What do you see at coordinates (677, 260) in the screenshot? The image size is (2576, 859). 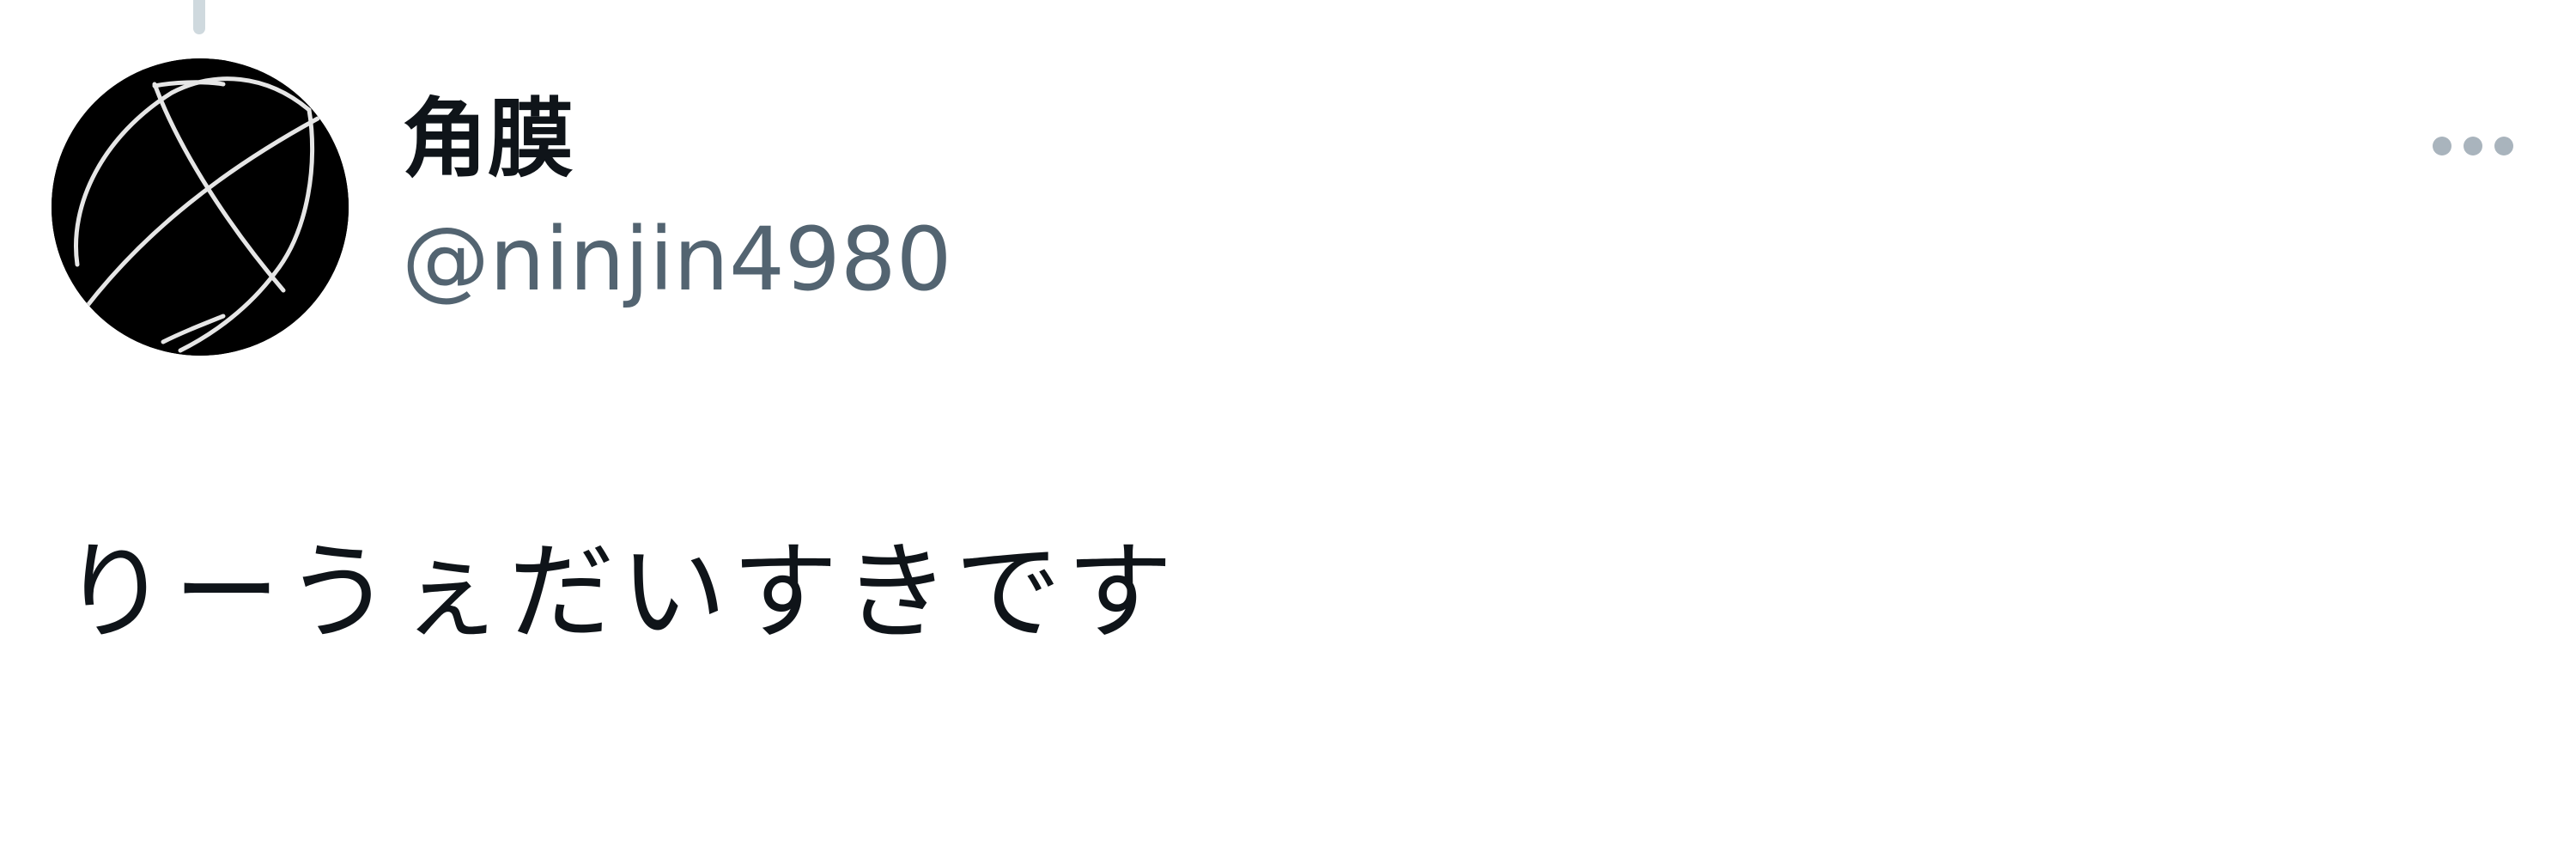 I see `author-handle: @ninjin4980` at bounding box center [677, 260].